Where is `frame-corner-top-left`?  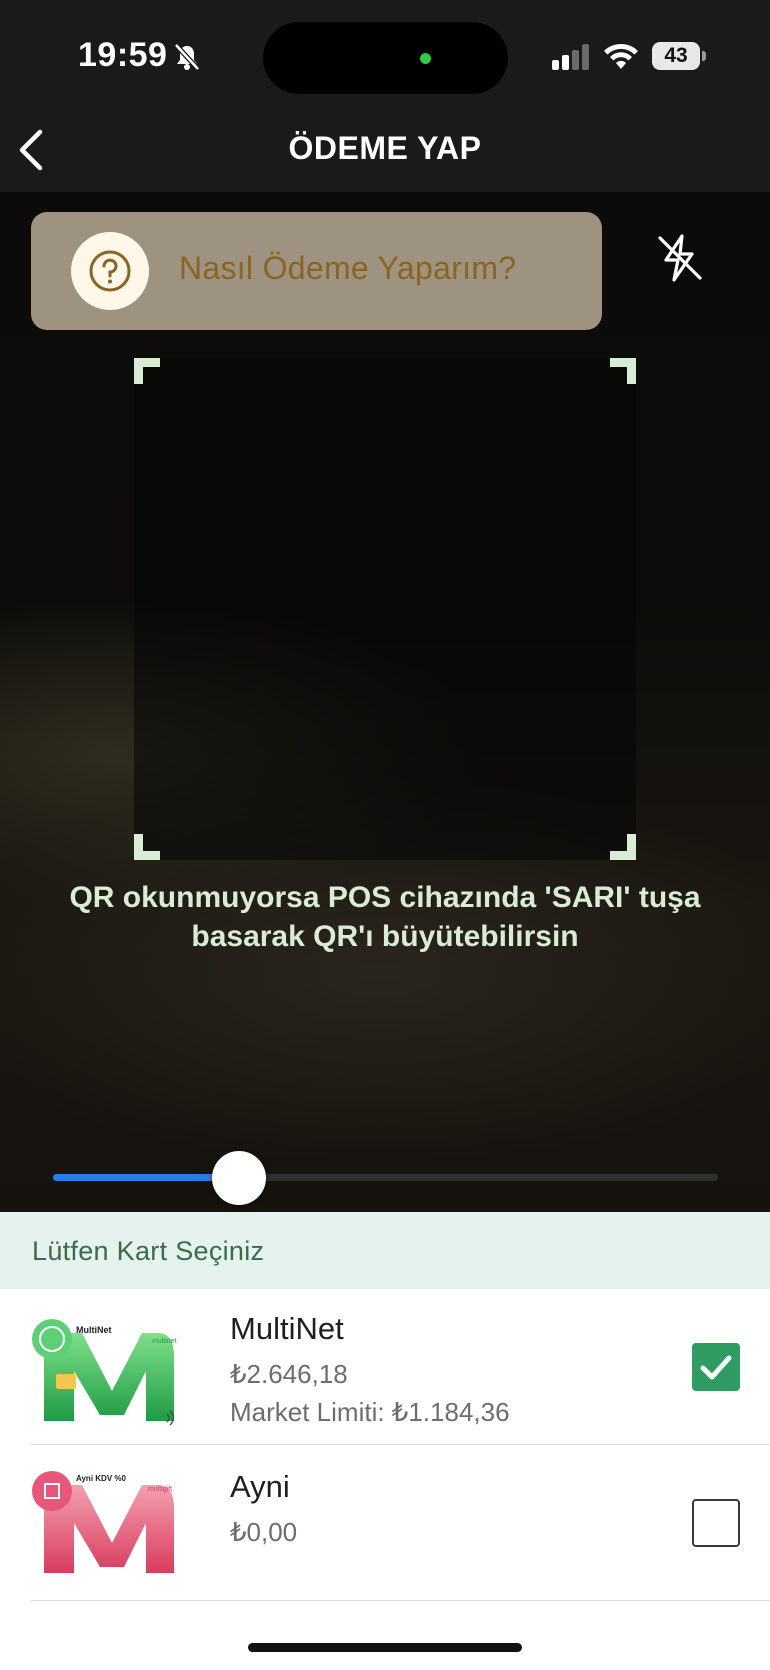 frame-corner-top-left is located at coordinates (147, 371).